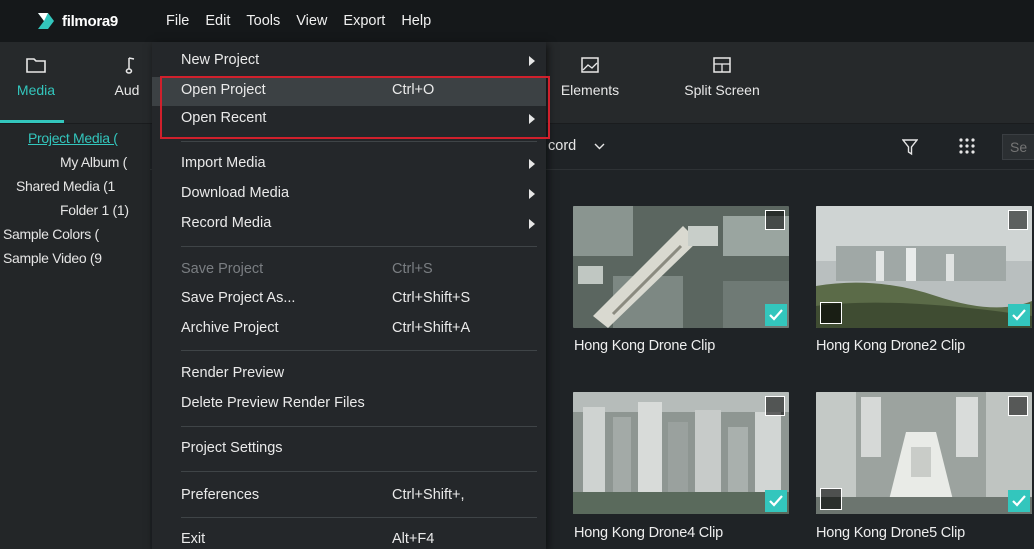 This screenshot has height=549, width=1034. I want to click on menu-export: Export, so click(364, 21).